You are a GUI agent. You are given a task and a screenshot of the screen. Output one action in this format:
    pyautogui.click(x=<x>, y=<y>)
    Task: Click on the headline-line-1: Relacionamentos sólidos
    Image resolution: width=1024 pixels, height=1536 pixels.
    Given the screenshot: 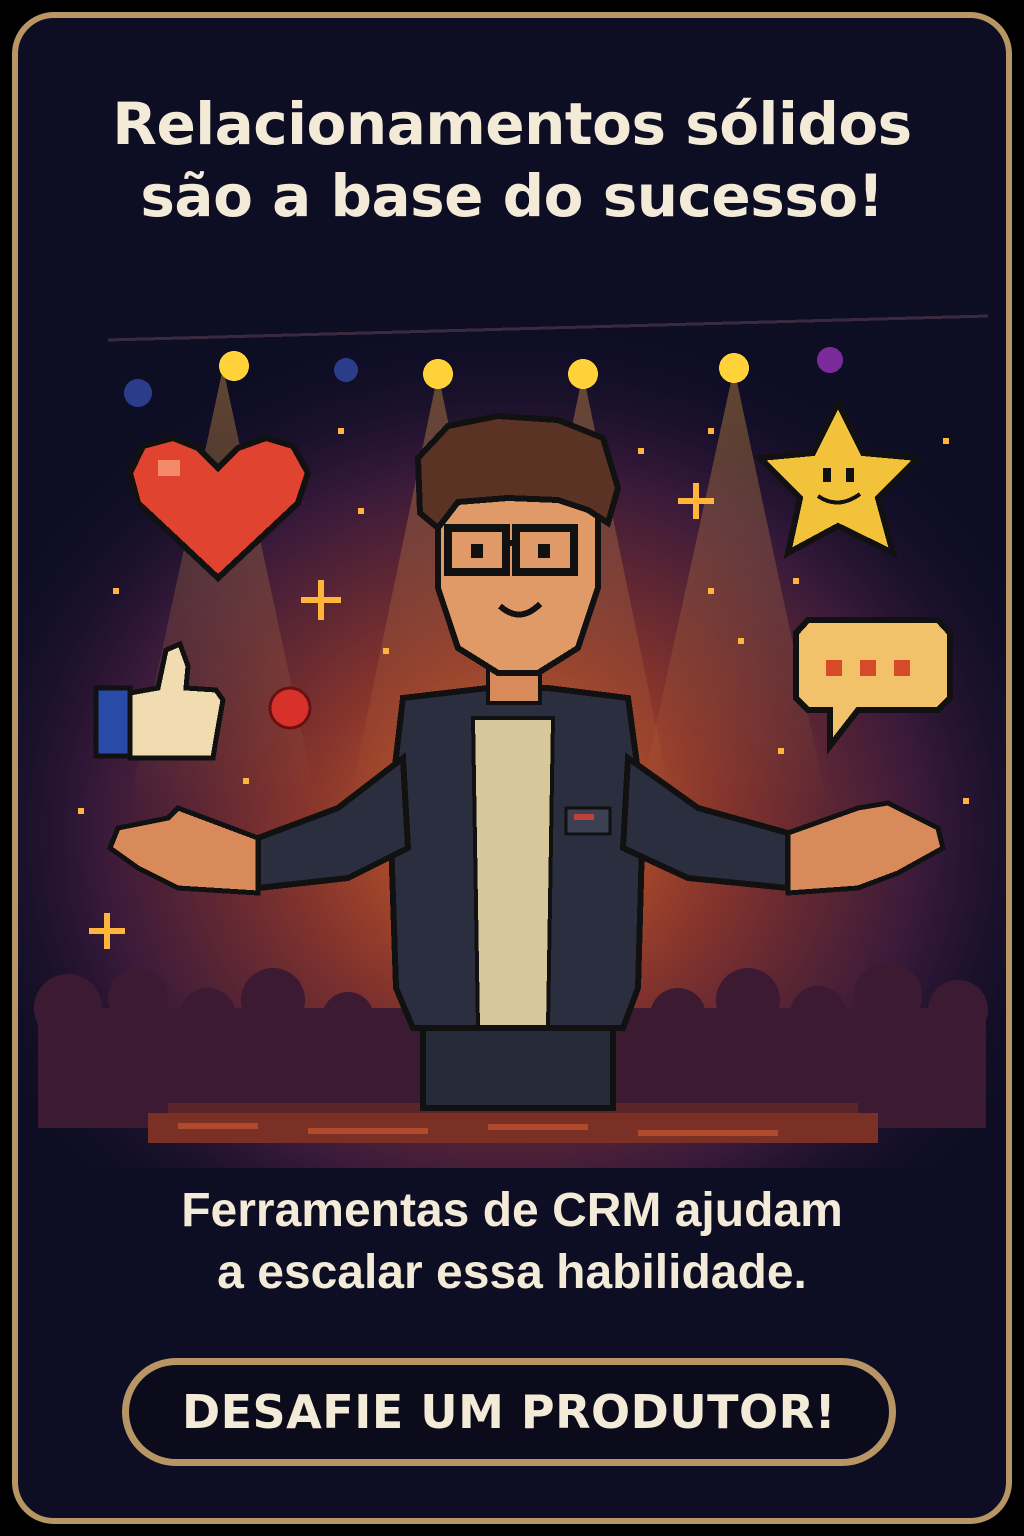 What is the action you would take?
    pyautogui.click(x=512, y=124)
    